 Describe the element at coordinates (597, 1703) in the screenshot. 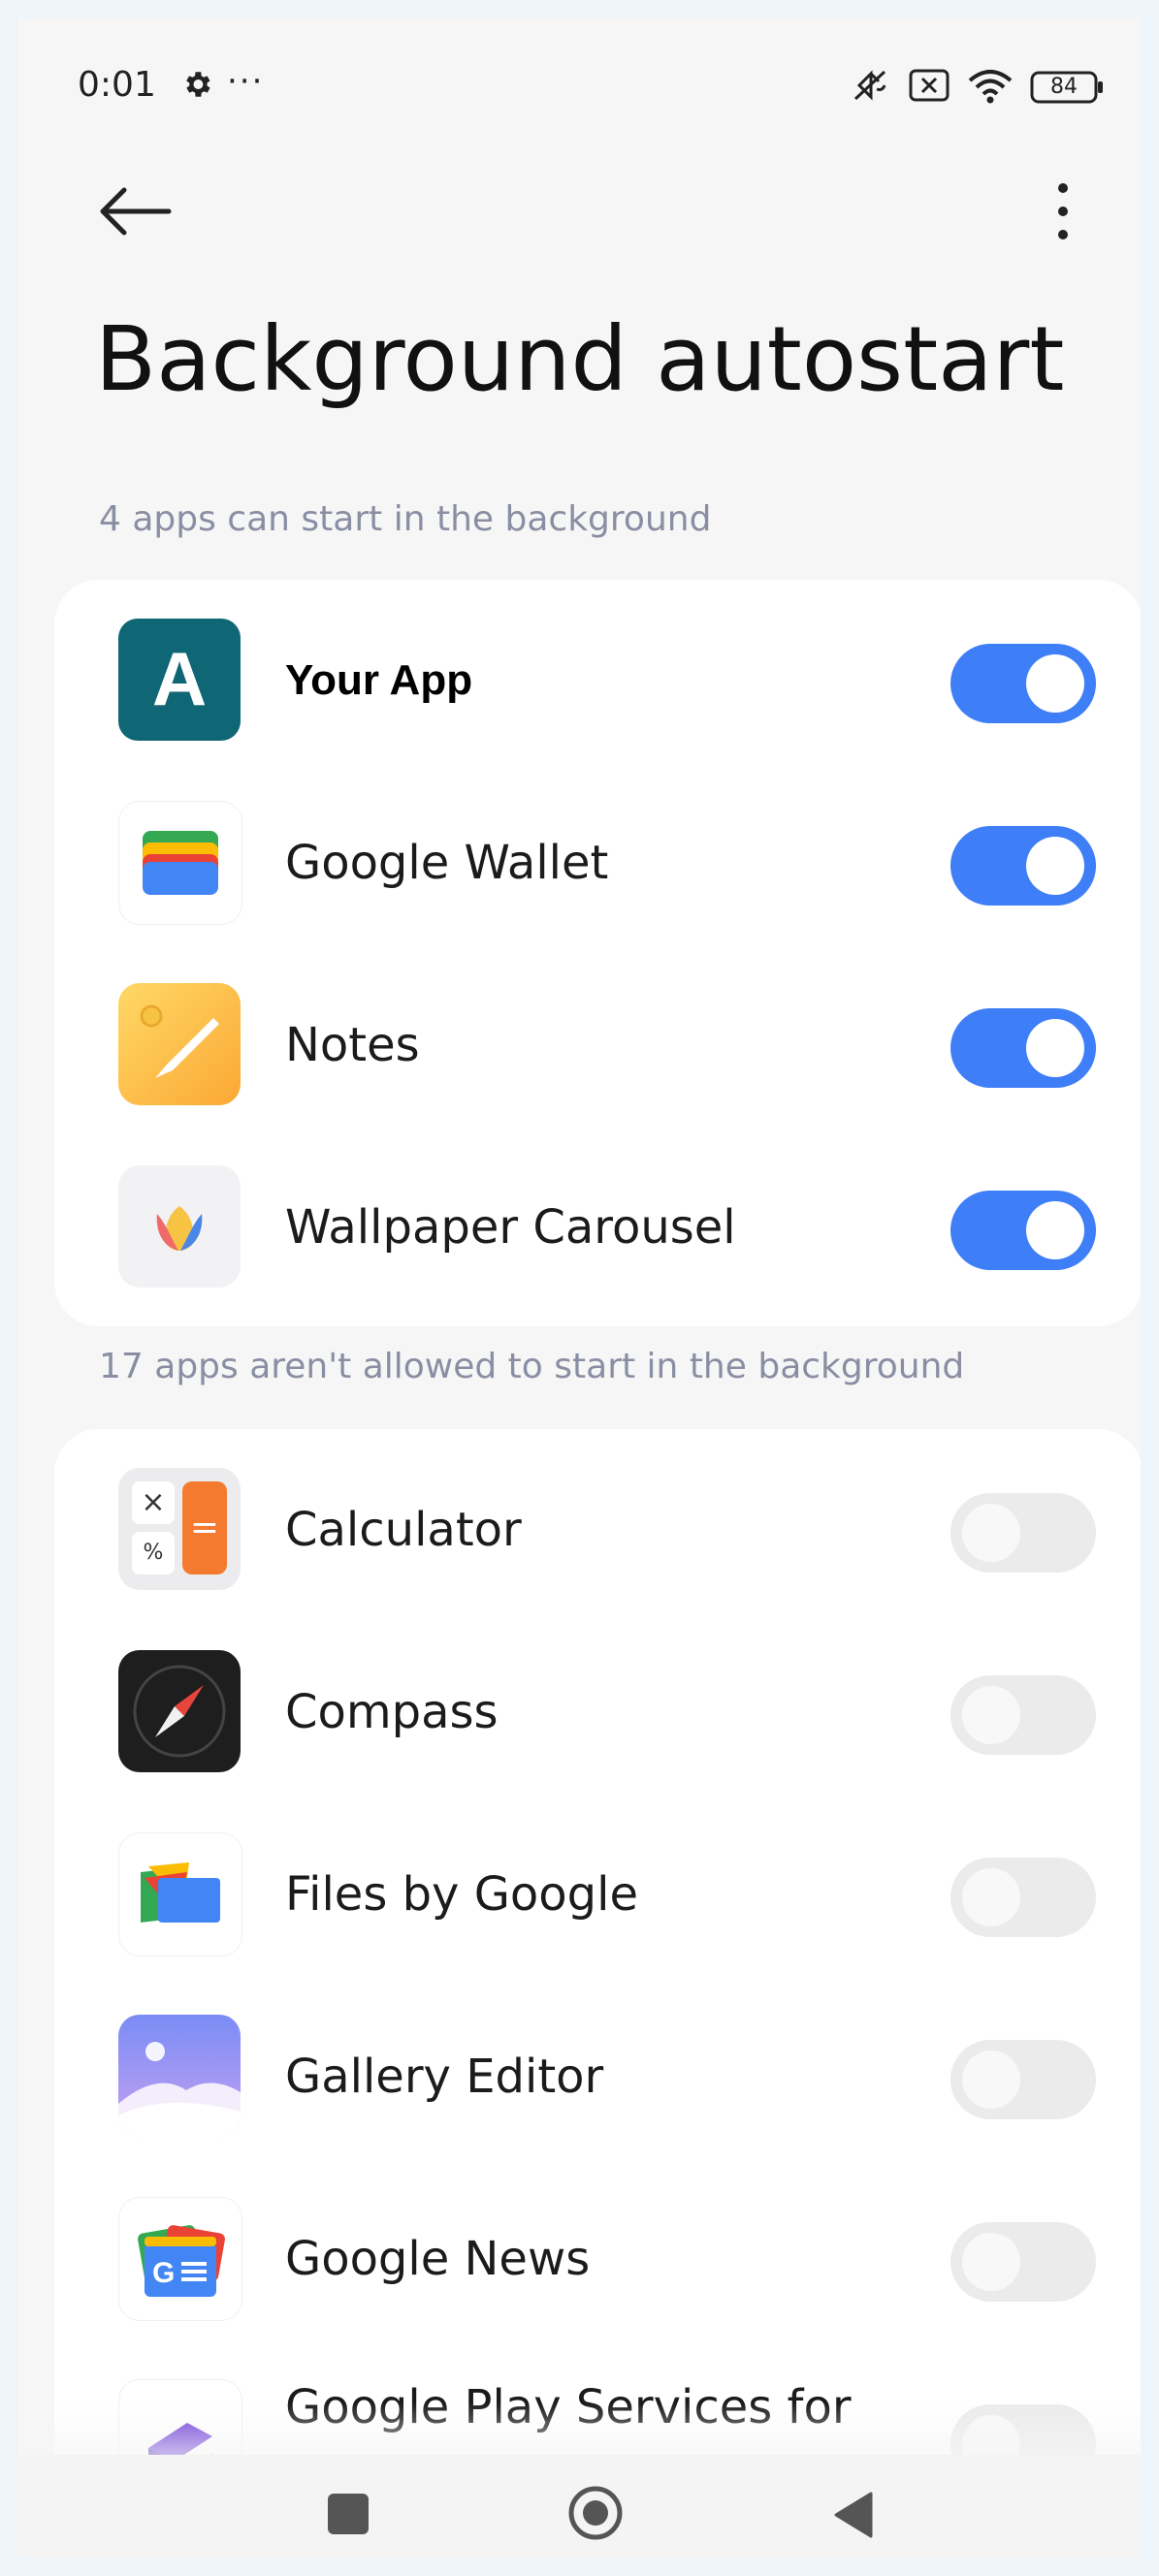

I see `app-row-compass: Compass` at that location.